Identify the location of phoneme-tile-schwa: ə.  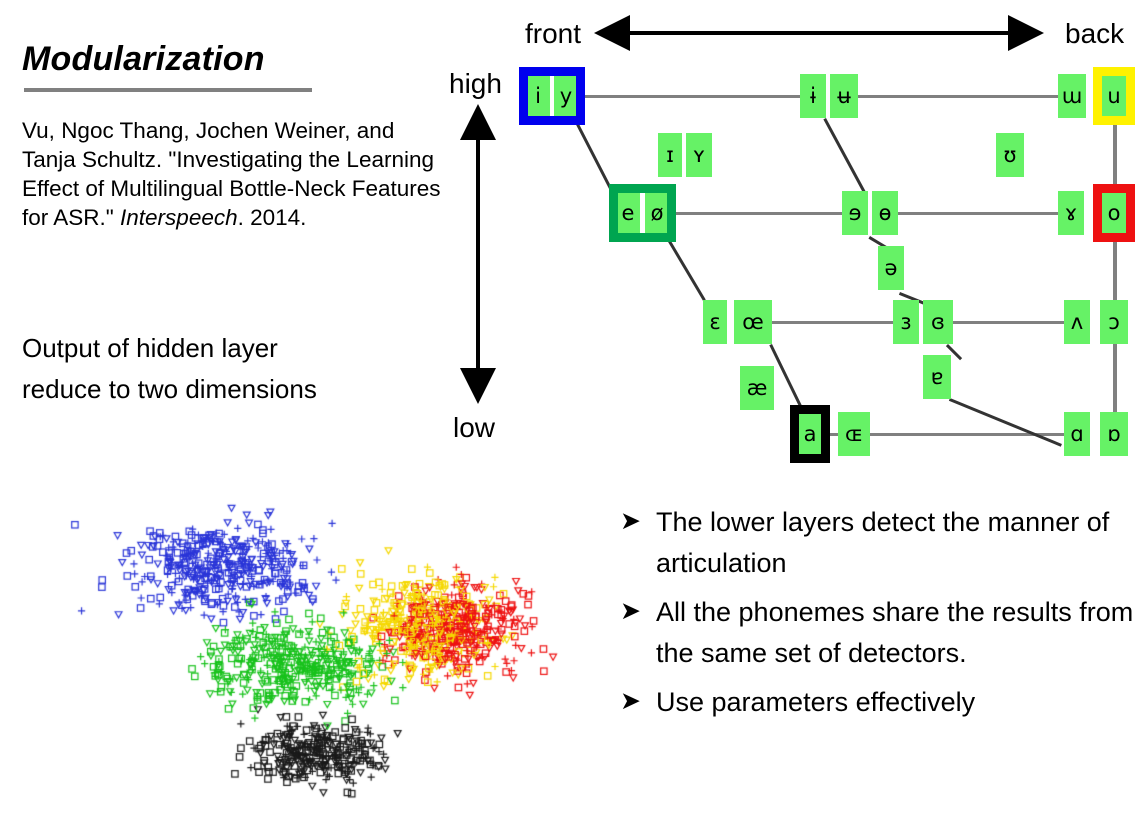
(891, 268).